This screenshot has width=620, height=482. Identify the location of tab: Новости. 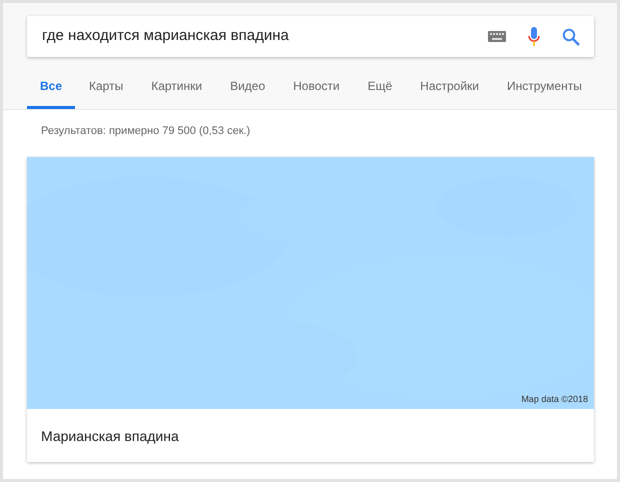
(316, 93).